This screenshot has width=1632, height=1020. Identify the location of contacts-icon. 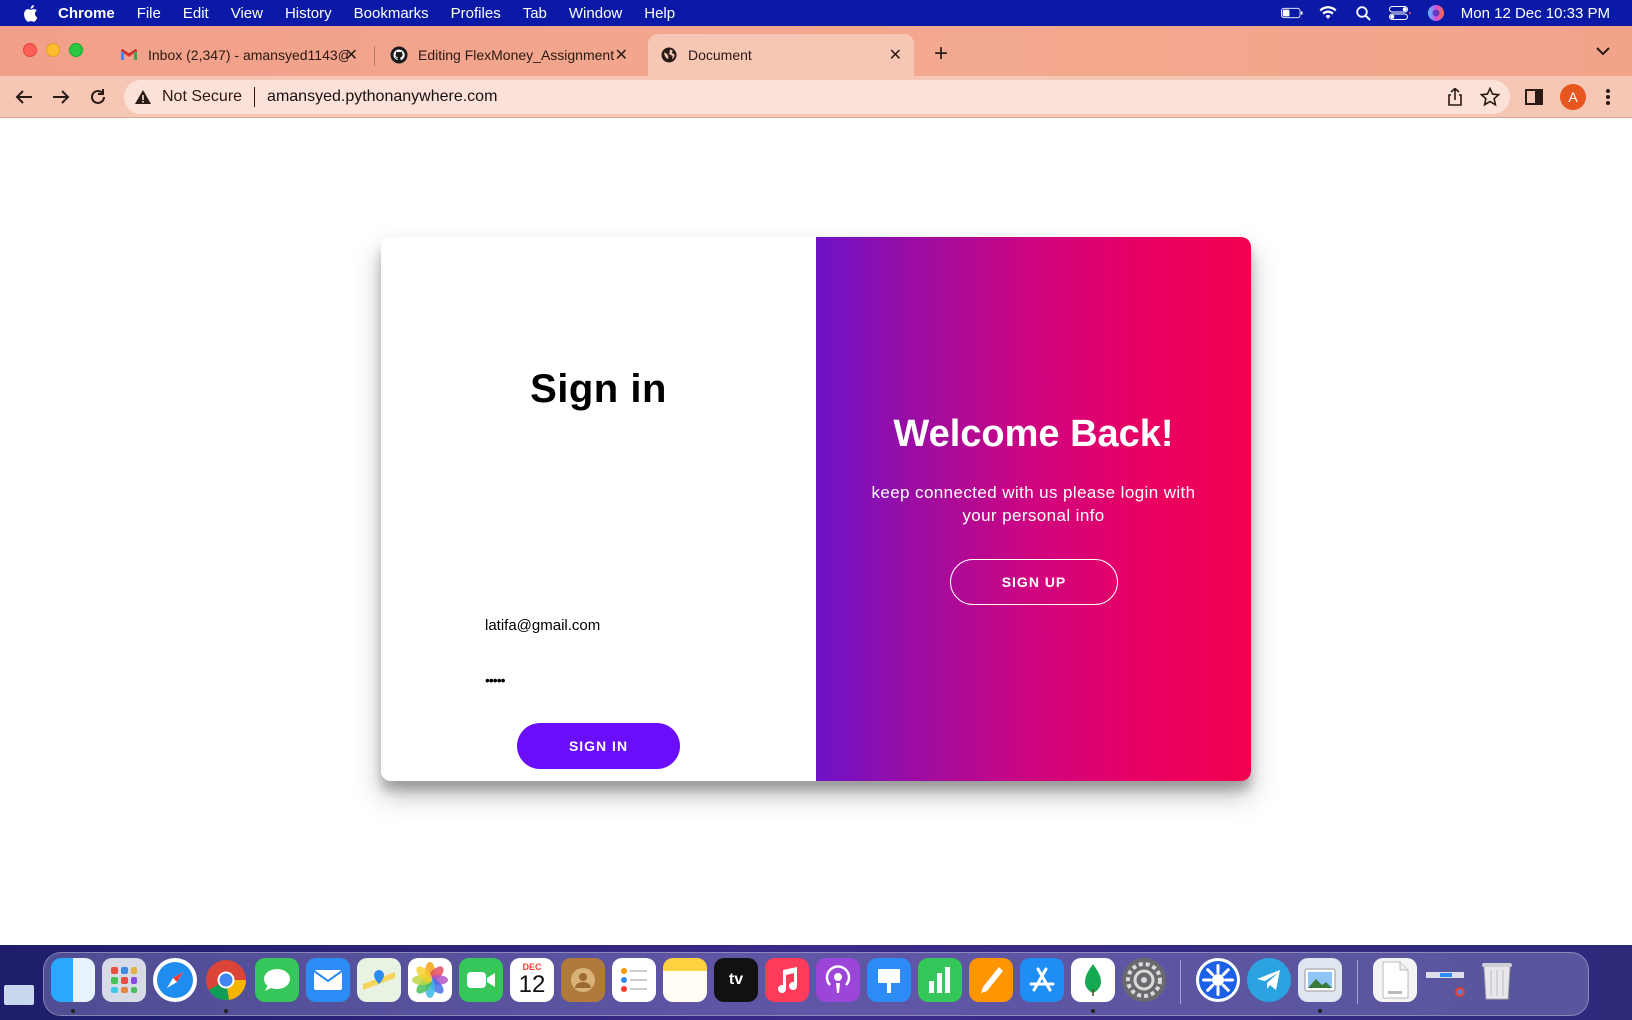
(583, 980).